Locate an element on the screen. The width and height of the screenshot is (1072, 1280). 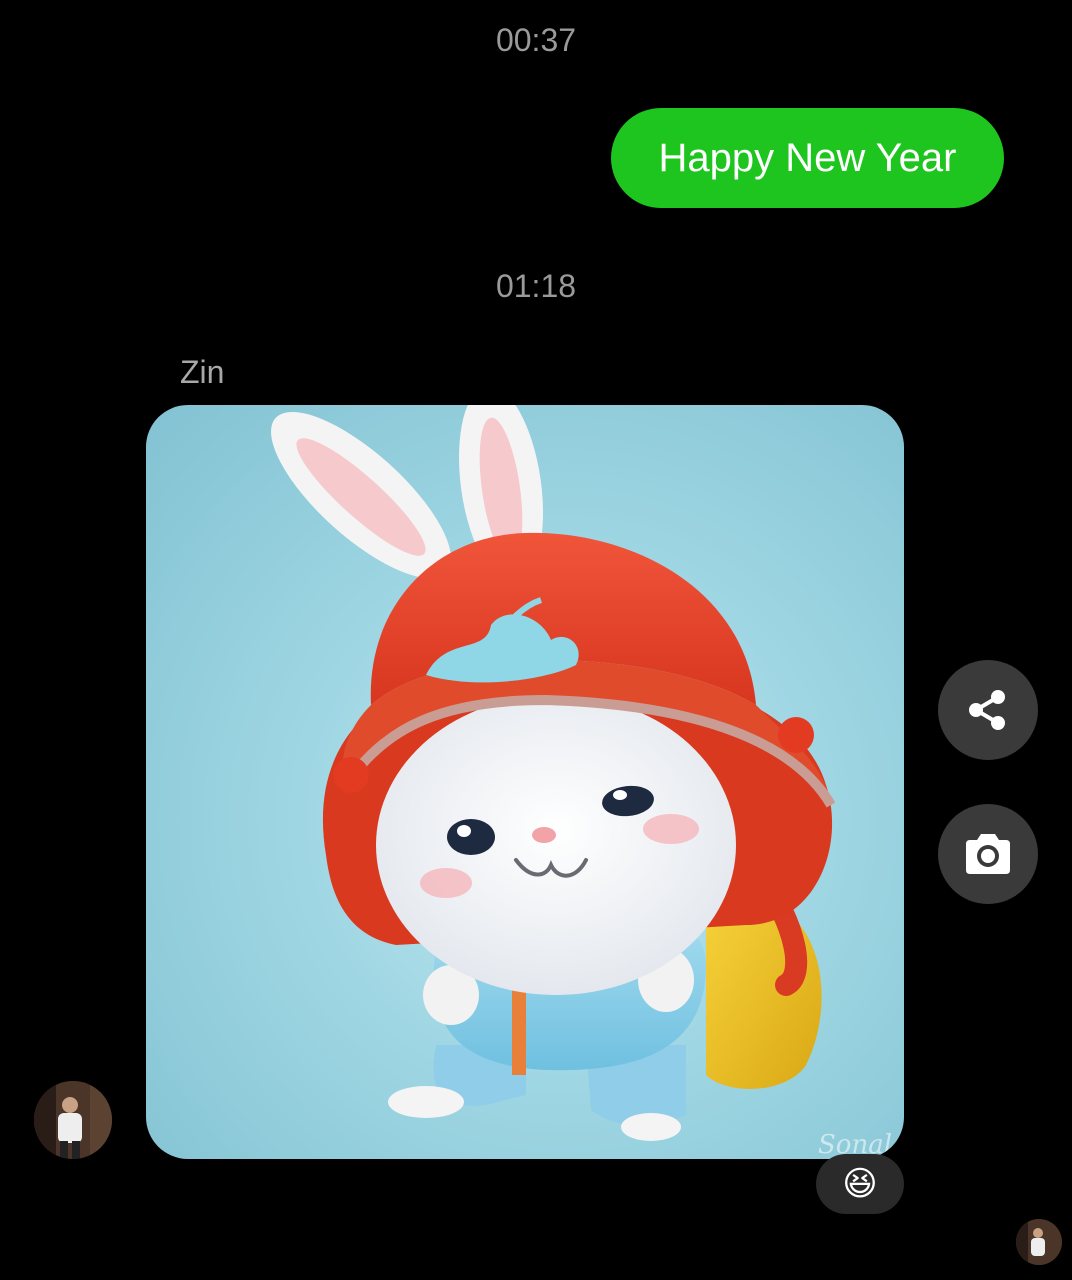
contact-avatar is located at coordinates (73, 1120).